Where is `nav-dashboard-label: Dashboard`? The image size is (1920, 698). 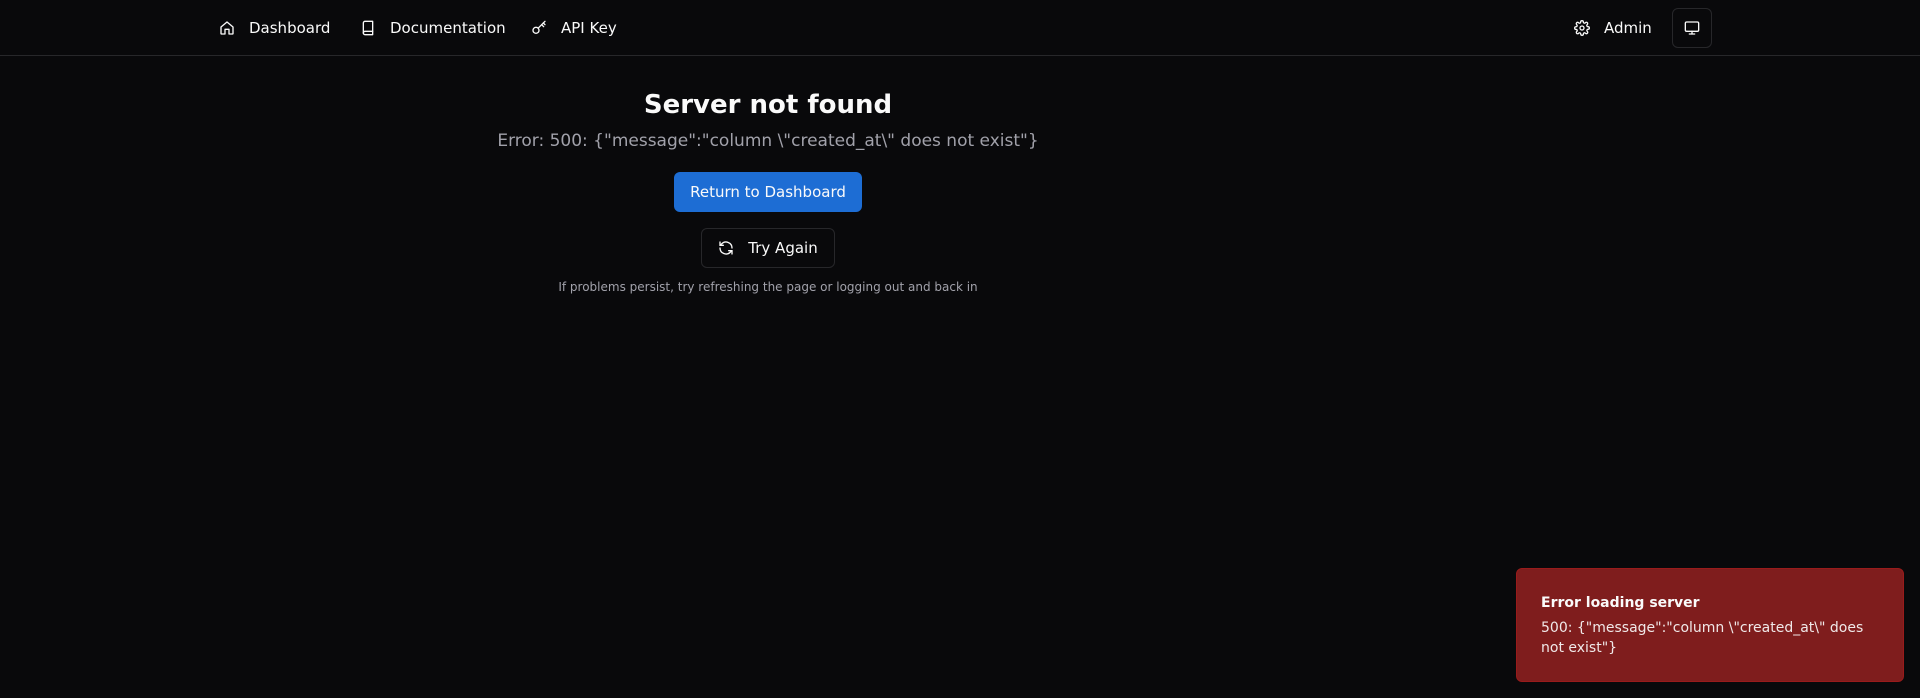 nav-dashboard-label: Dashboard is located at coordinates (290, 28).